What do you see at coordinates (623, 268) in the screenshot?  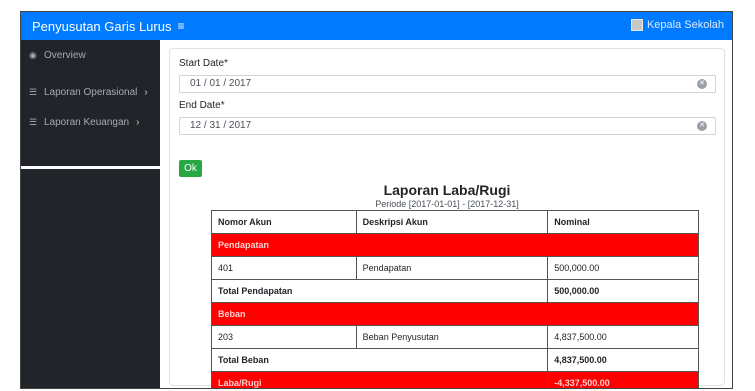 I see `account-amount: 500,000.00` at bounding box center [623, 268].